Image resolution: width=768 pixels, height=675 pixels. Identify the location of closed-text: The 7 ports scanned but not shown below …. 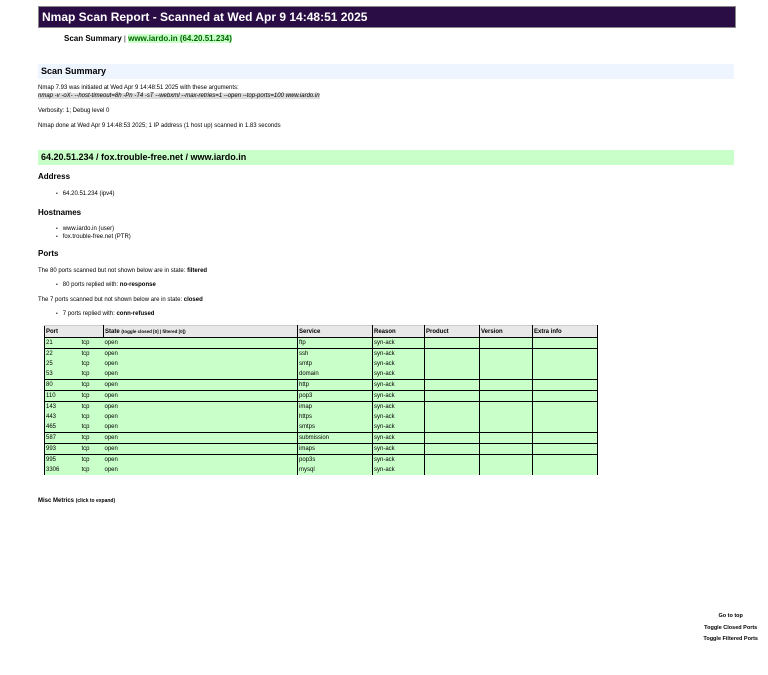
(111, 300).